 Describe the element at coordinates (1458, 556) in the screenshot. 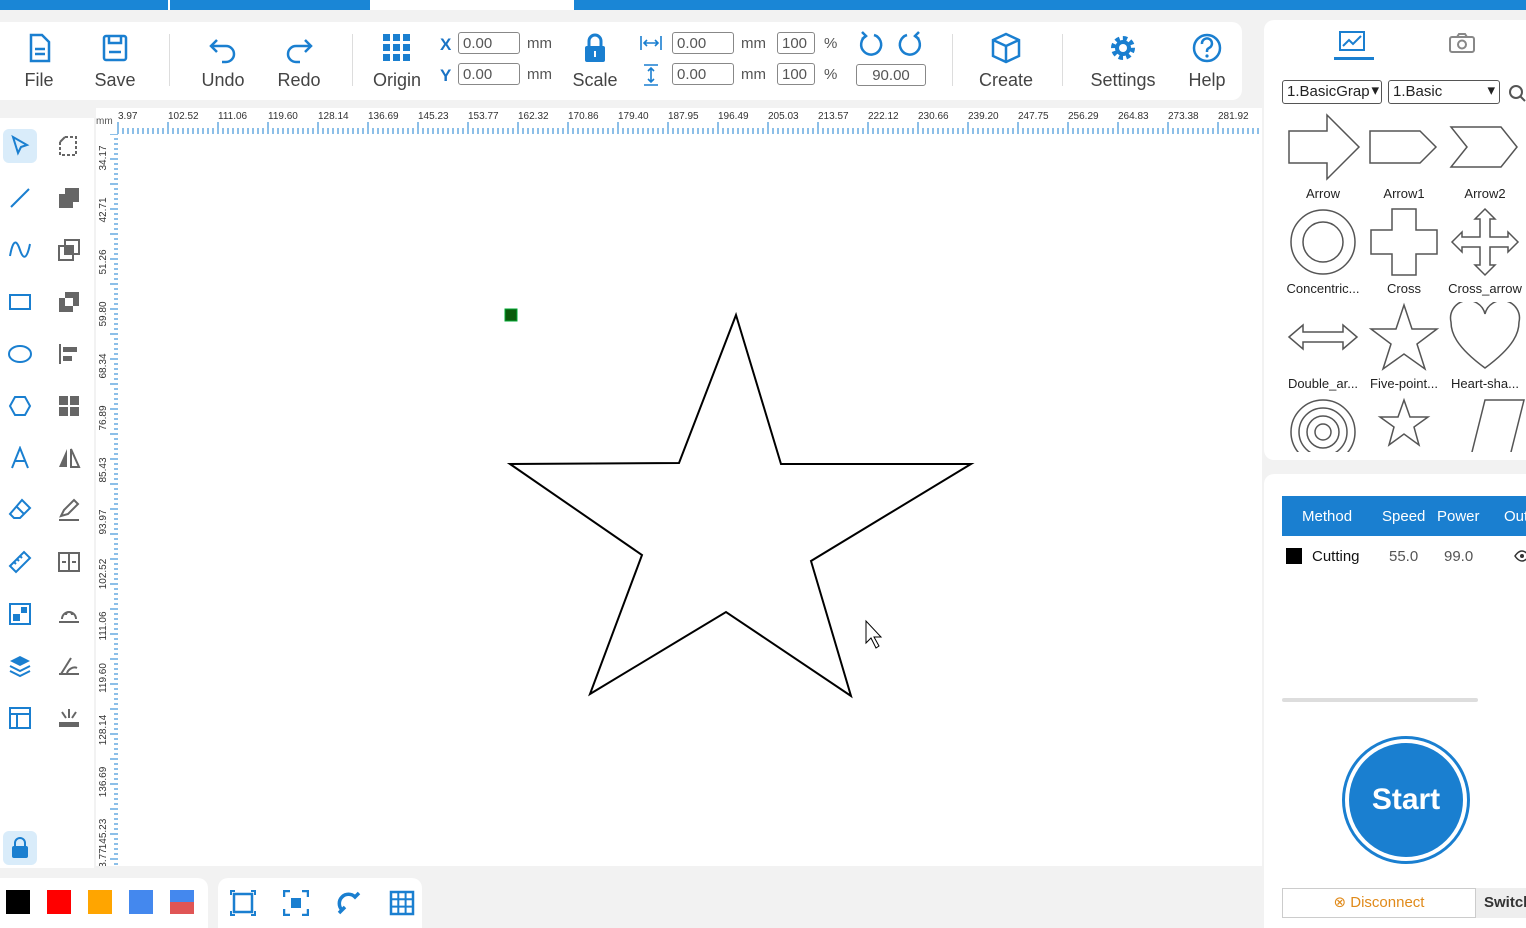

I see `layer-power: 99.0` at that location.